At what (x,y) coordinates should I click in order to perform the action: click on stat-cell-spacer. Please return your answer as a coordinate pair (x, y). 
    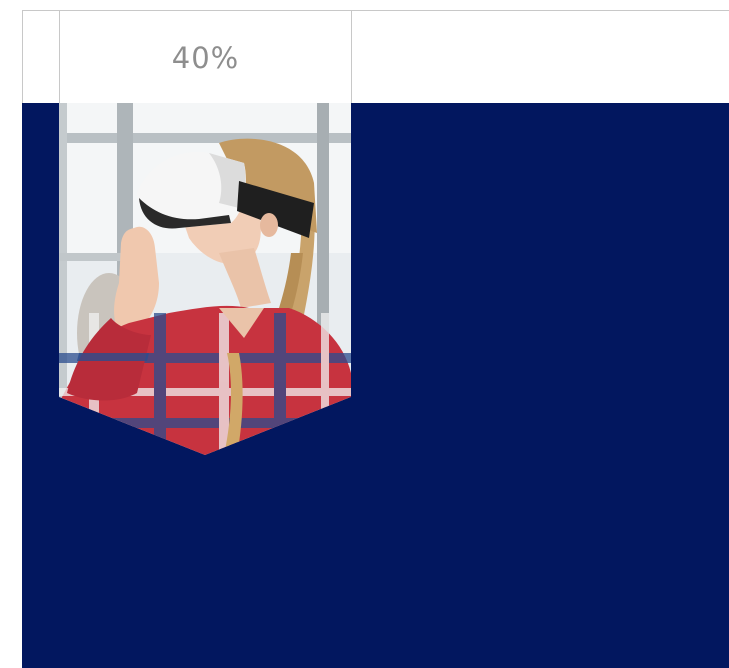
    Looking at the image, I should click on (40, 57).